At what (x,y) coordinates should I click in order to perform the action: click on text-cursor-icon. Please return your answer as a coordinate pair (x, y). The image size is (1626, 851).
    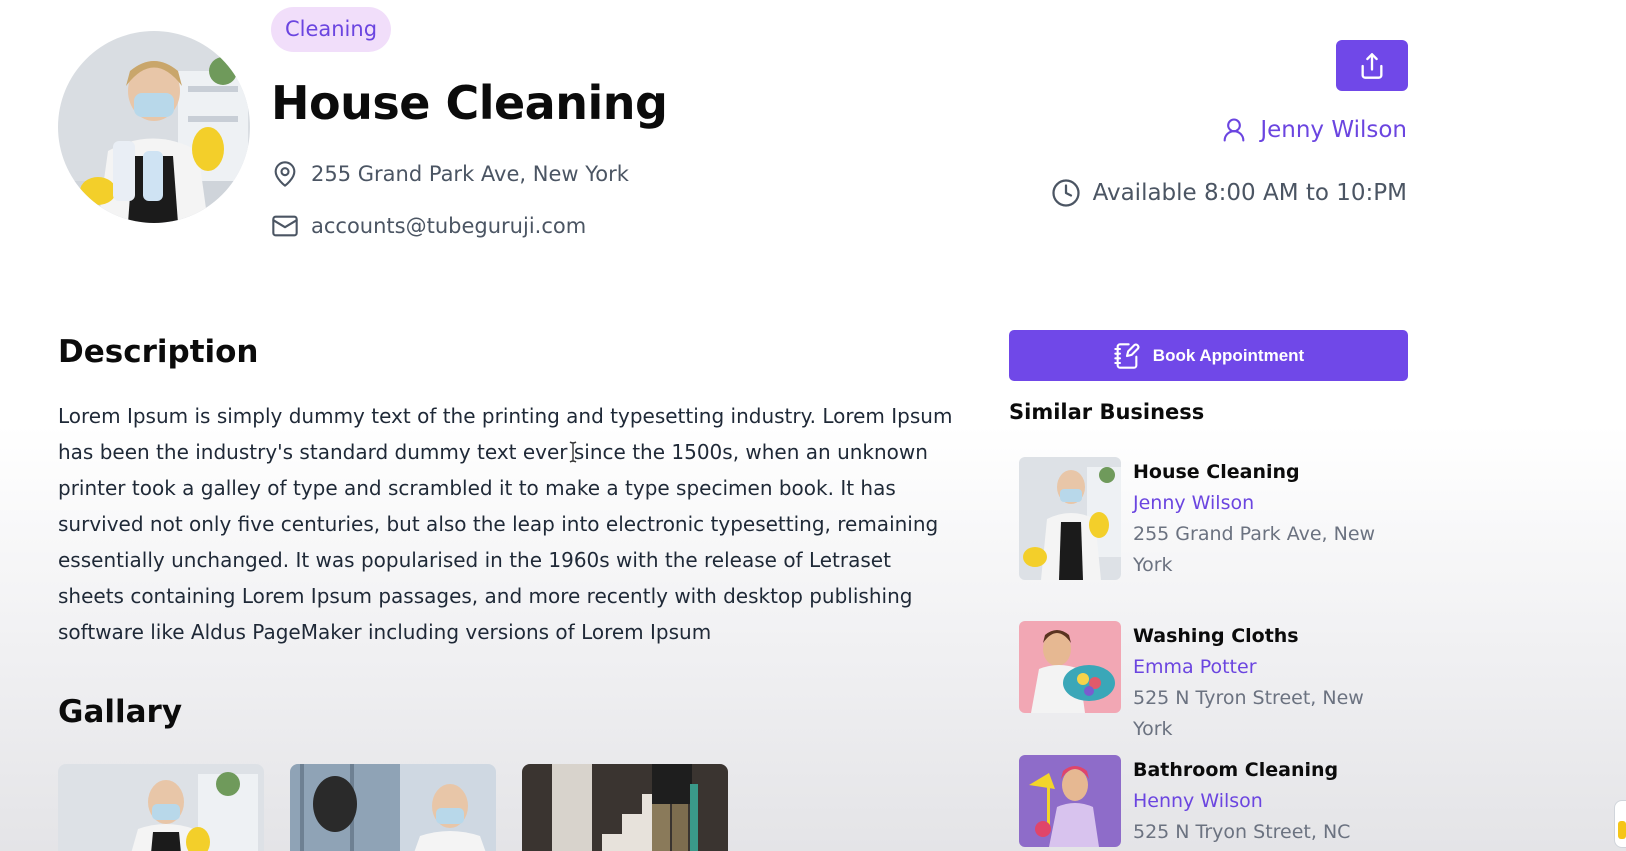
    Looking at the image, I should click on (573, 452).